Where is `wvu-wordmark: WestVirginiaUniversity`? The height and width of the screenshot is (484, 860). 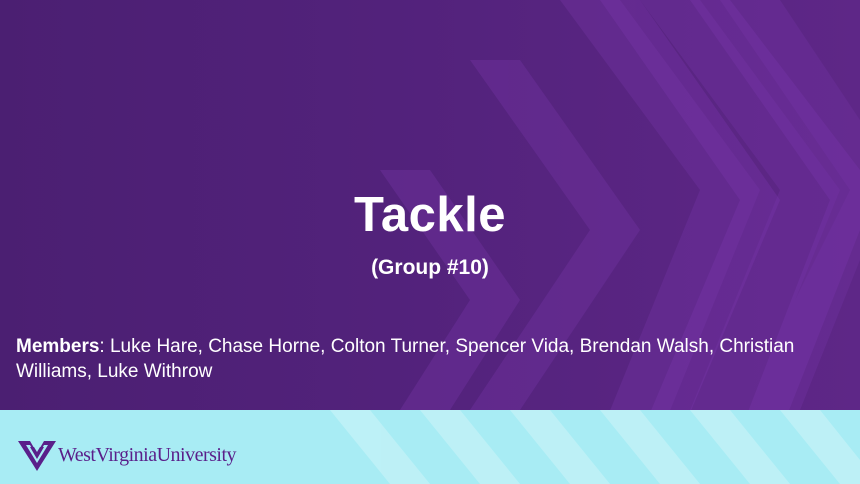 wvu-wordmark: WestVirginiaUniversity is located at coordinates (147, 455).